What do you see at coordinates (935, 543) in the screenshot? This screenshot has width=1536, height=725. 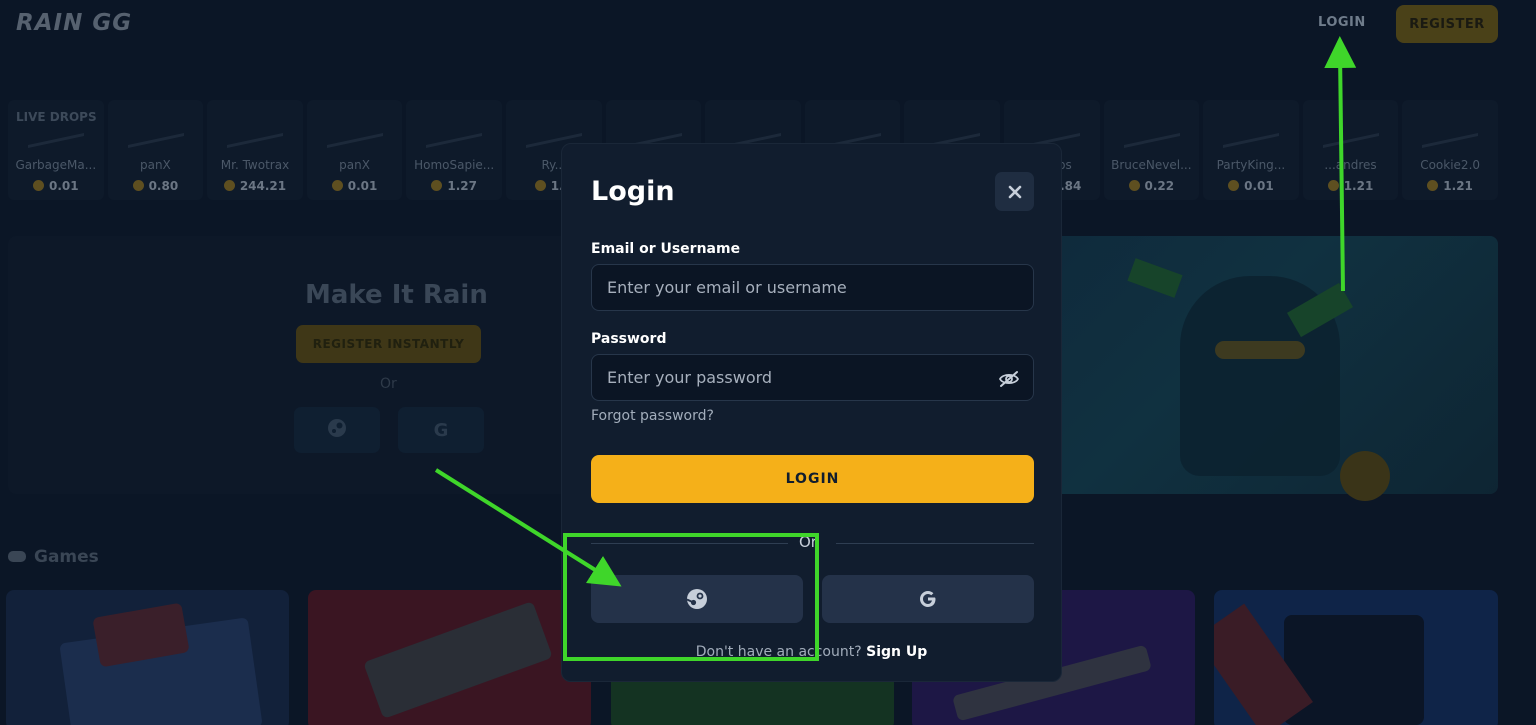 I see `divider-line-right` at bounding box center [935, 543].